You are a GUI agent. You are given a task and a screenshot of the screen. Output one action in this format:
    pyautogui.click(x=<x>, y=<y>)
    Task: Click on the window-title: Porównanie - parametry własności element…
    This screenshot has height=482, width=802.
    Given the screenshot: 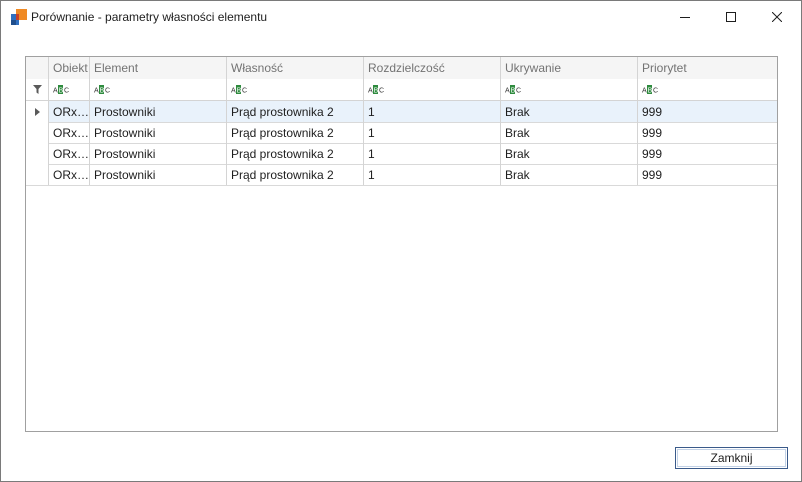 What is the action you would take?
    pyautogui.click(x=149, y=17)
    